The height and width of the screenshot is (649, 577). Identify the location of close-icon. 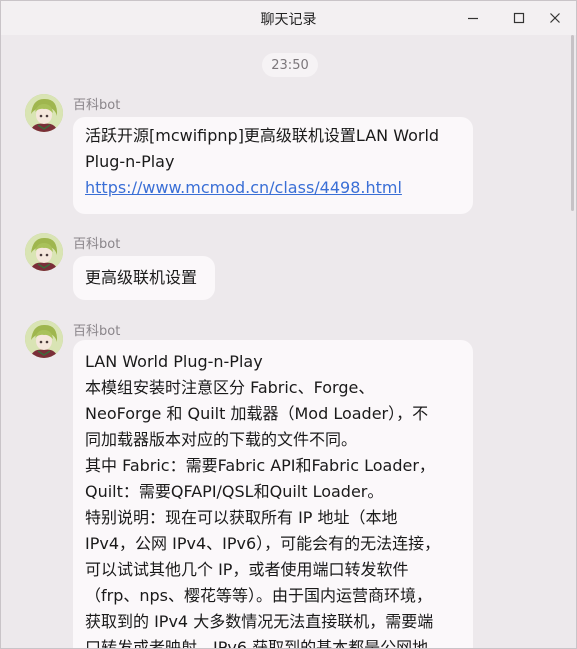
(555, 18).